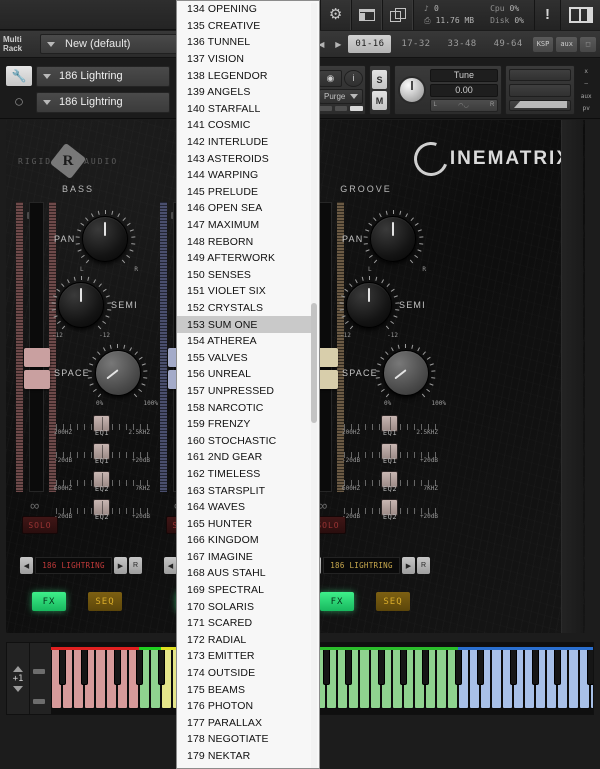  Describe the element at coordinates (338, 44) in the screenshot. I see `next-arrow-icon: ▶` at that location.